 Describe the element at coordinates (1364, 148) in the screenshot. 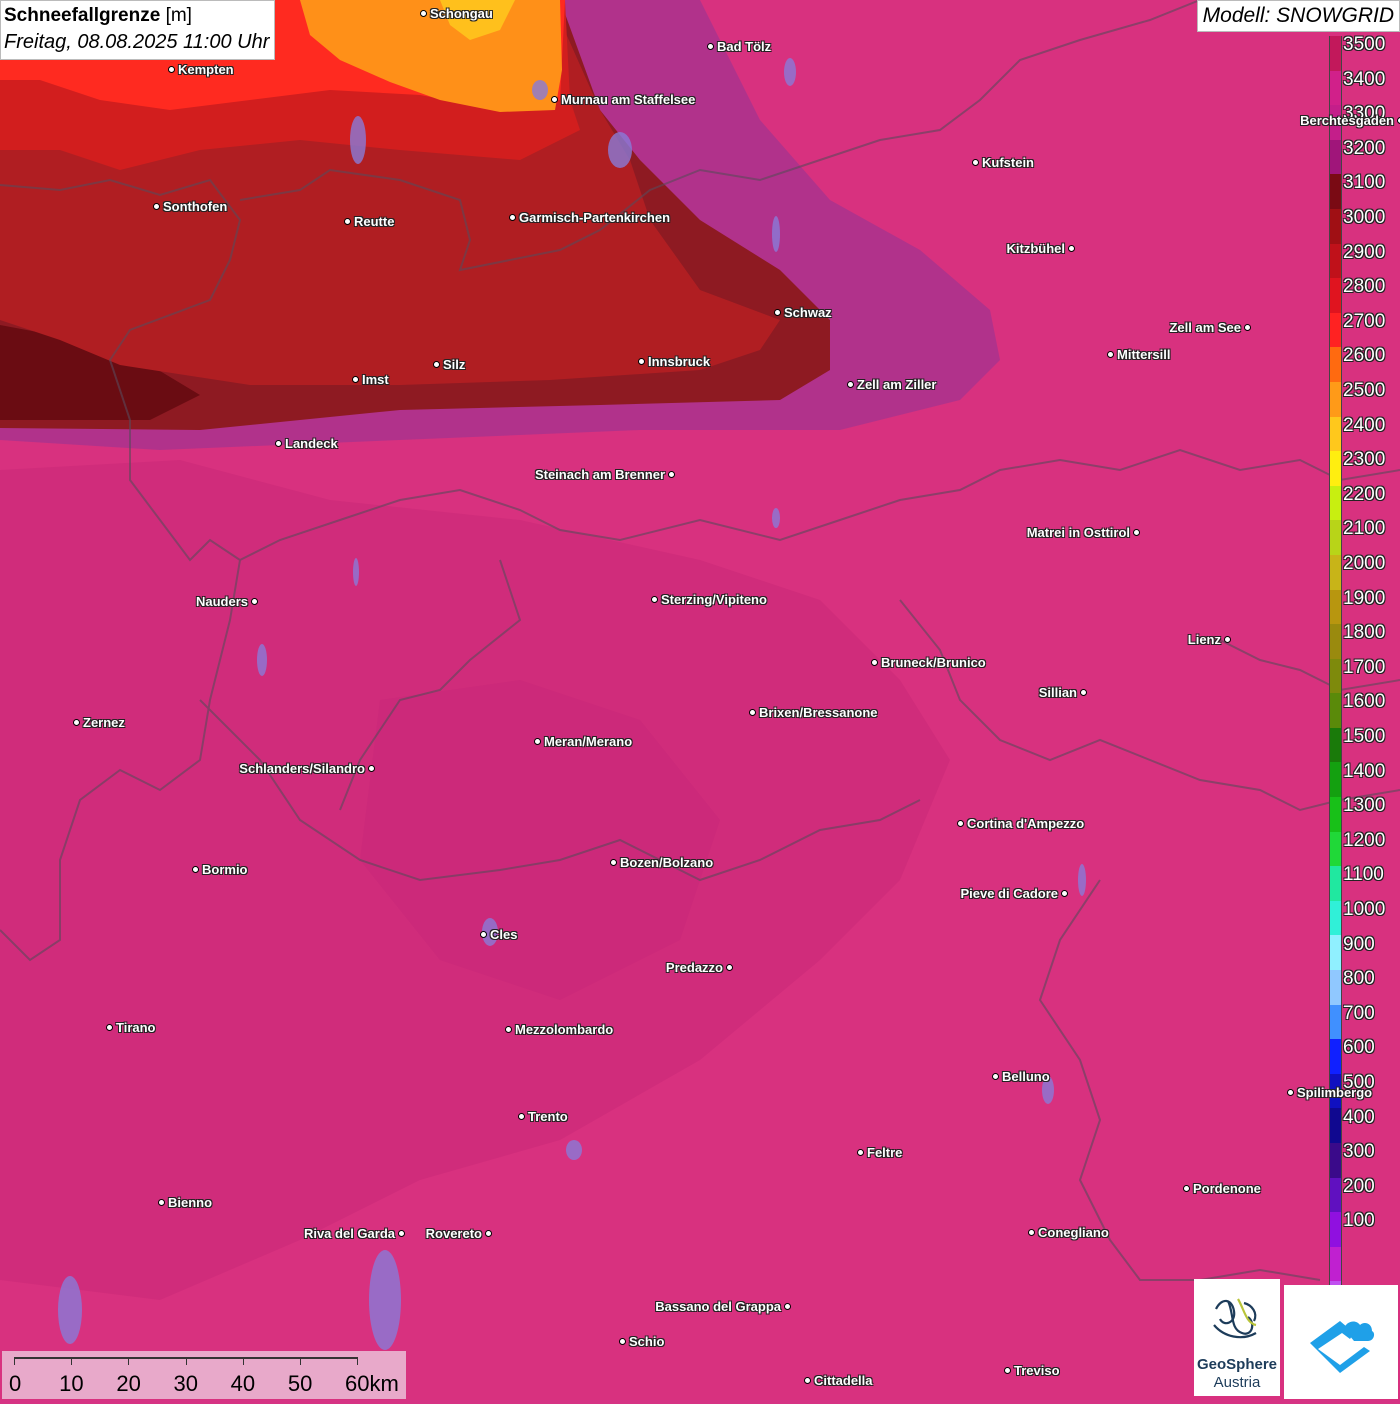

I see `legend-label: 3200` at that location.